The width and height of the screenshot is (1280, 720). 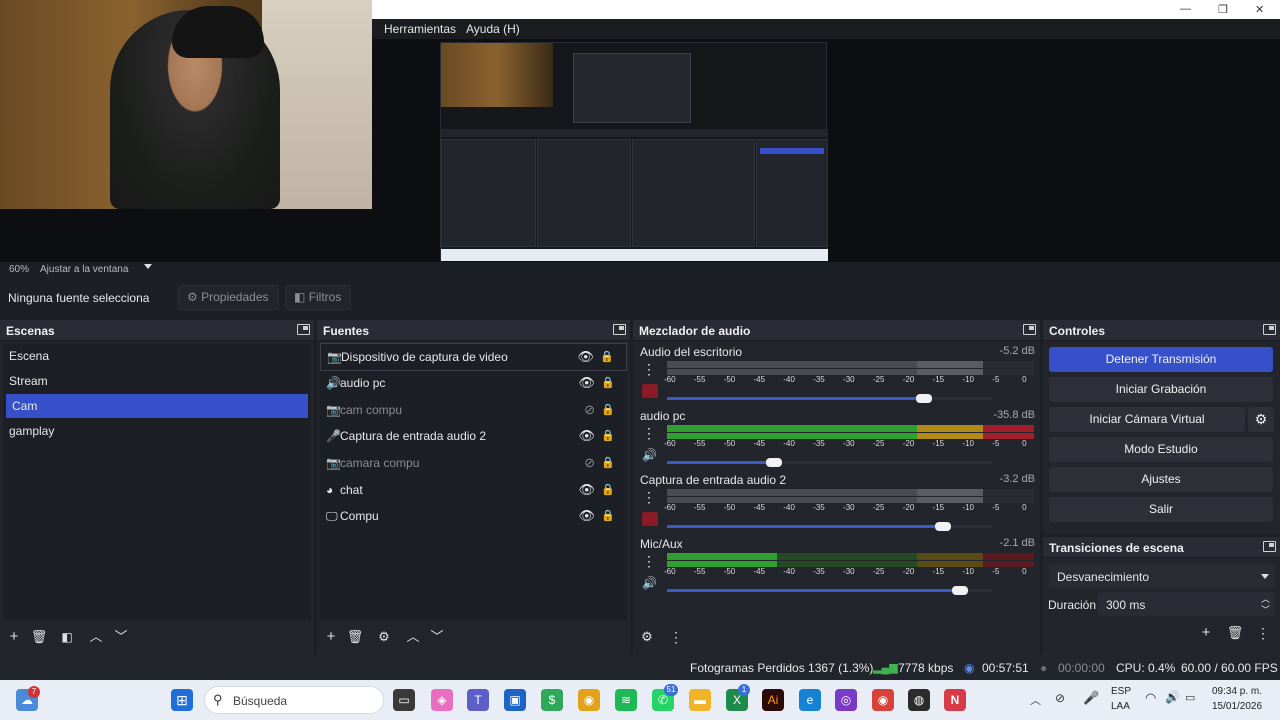 I want to click on mixer-settings-gear-icon: ⚙, so click(x=647, y=637).